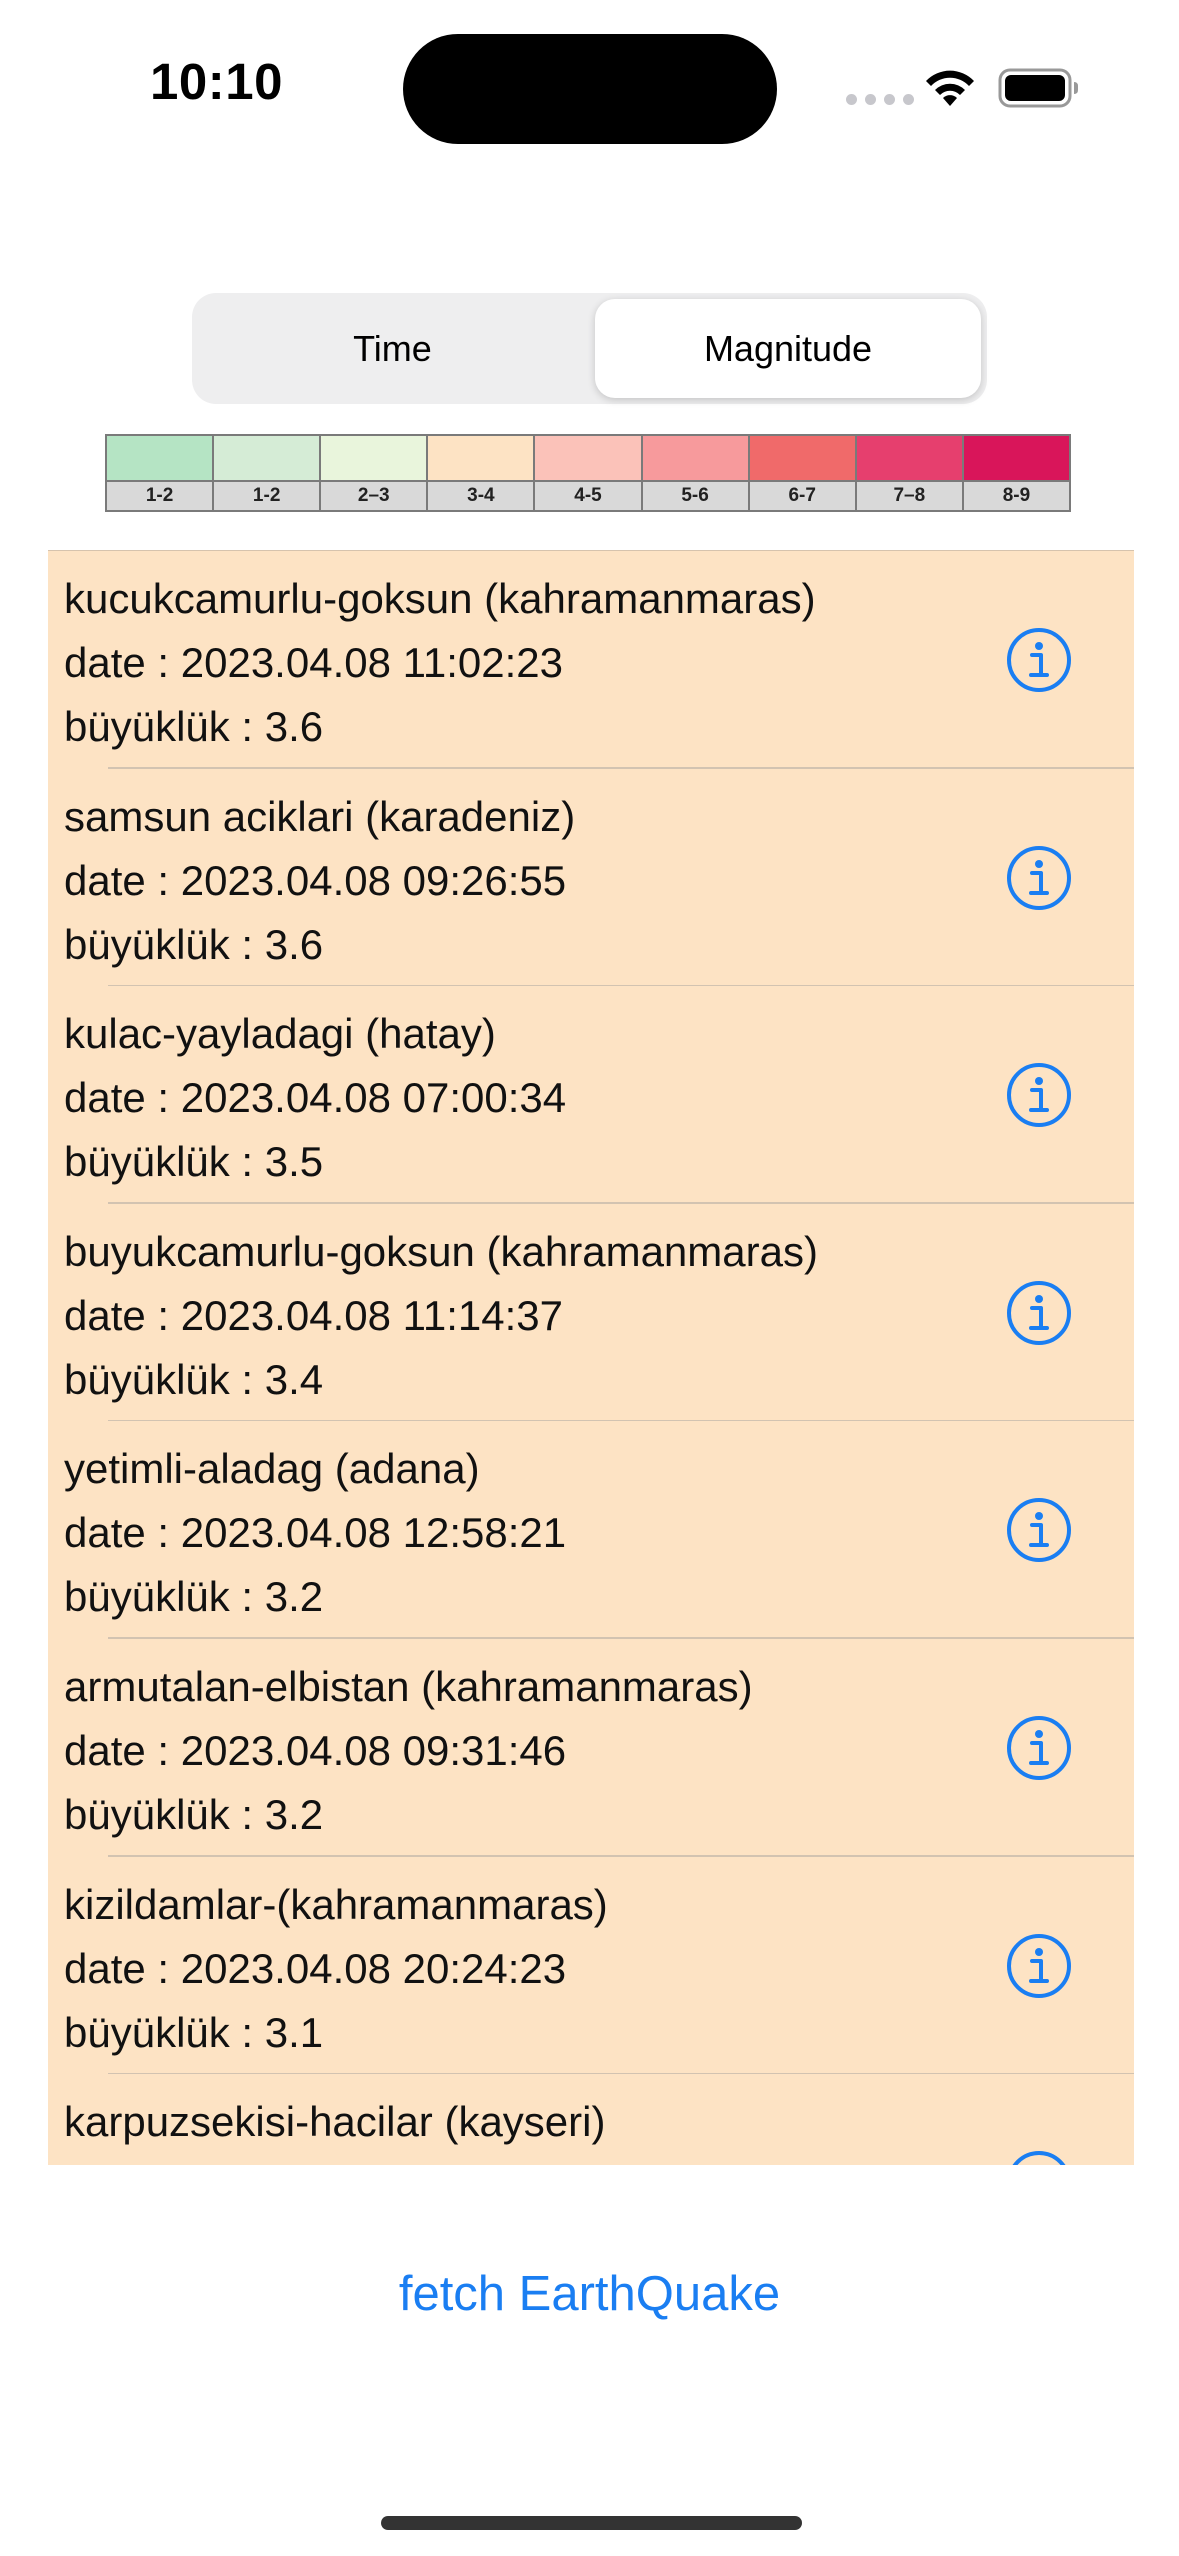  I want to click on earthquake-place: yetimli-aladag (adana), so click(272, 1469).